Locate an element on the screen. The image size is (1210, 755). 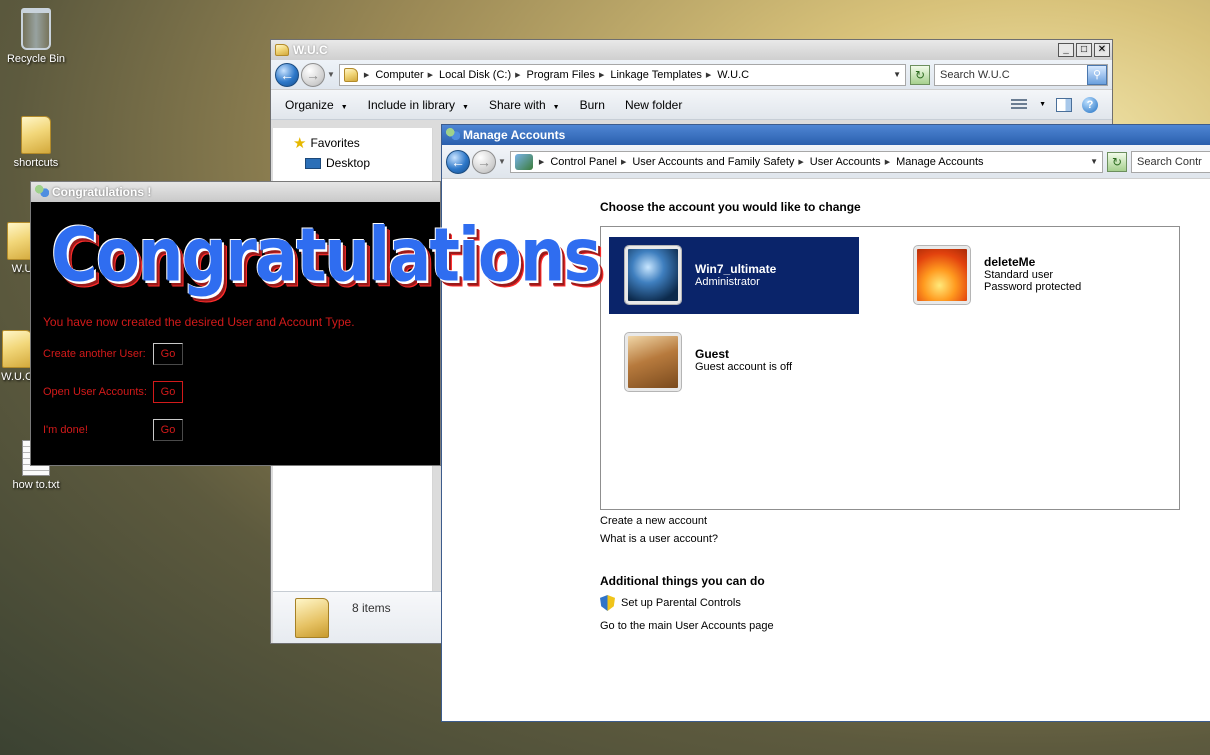
breadcrumb-computer: Computer is located at coordinates (399, 75).